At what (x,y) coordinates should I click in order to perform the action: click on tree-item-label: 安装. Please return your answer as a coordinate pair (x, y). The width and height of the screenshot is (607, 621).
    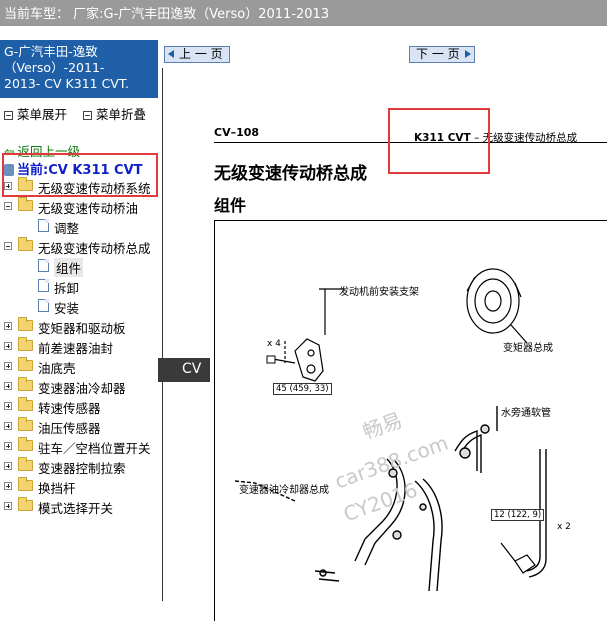
    Looking at the image, I should click on (67, 308).